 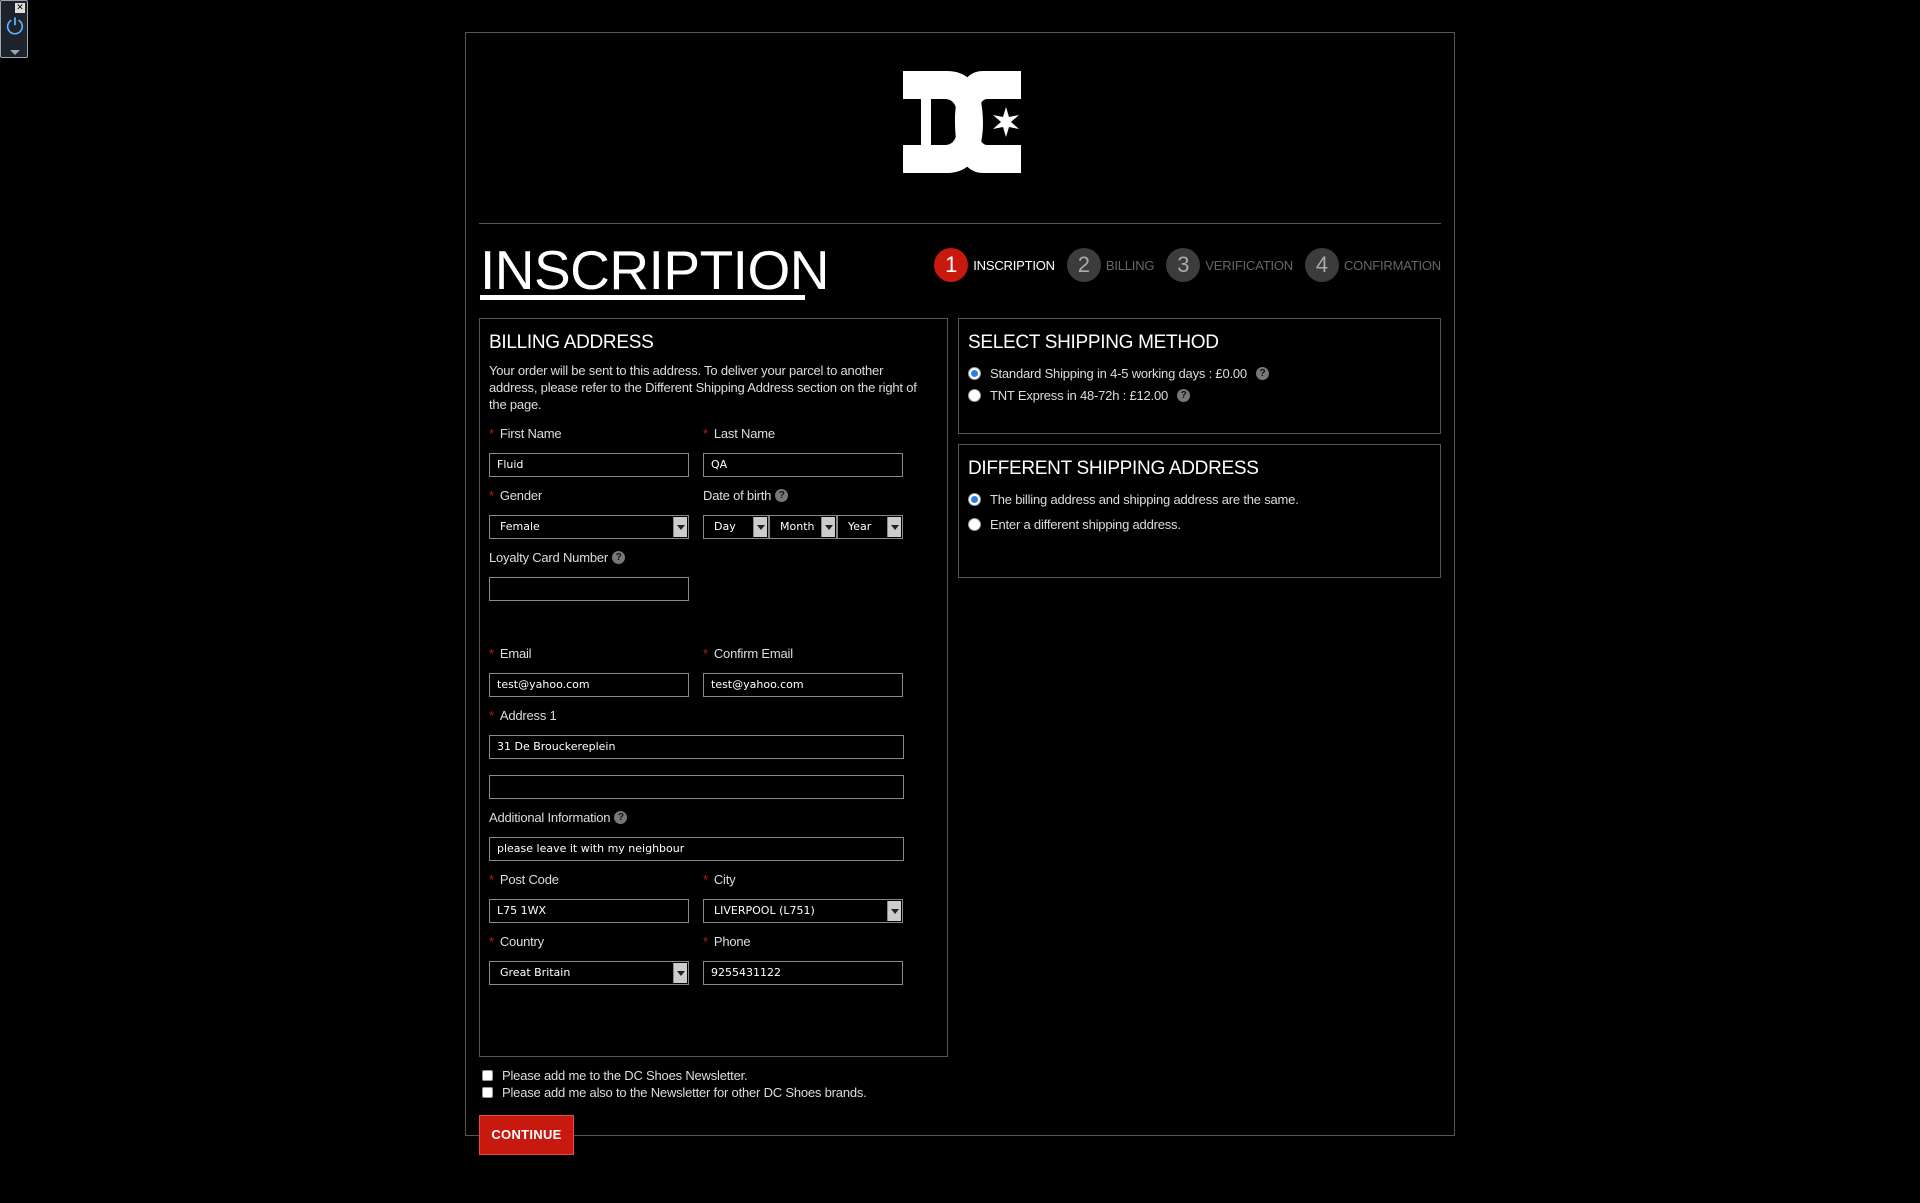 I want to click on different-address-option: Enter a different shipping address., so click(x=1199, y=524).